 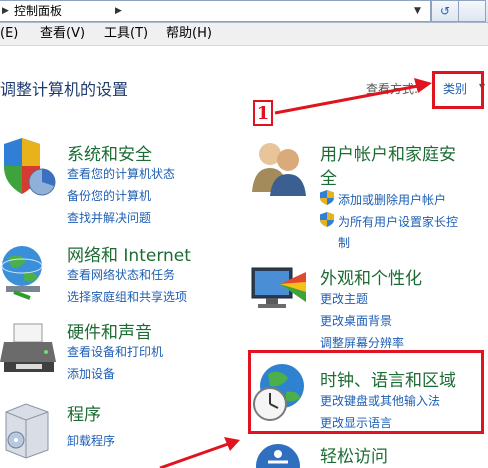 I want to click on link-change-theme: 更改主题, so click(x=344, y=298).